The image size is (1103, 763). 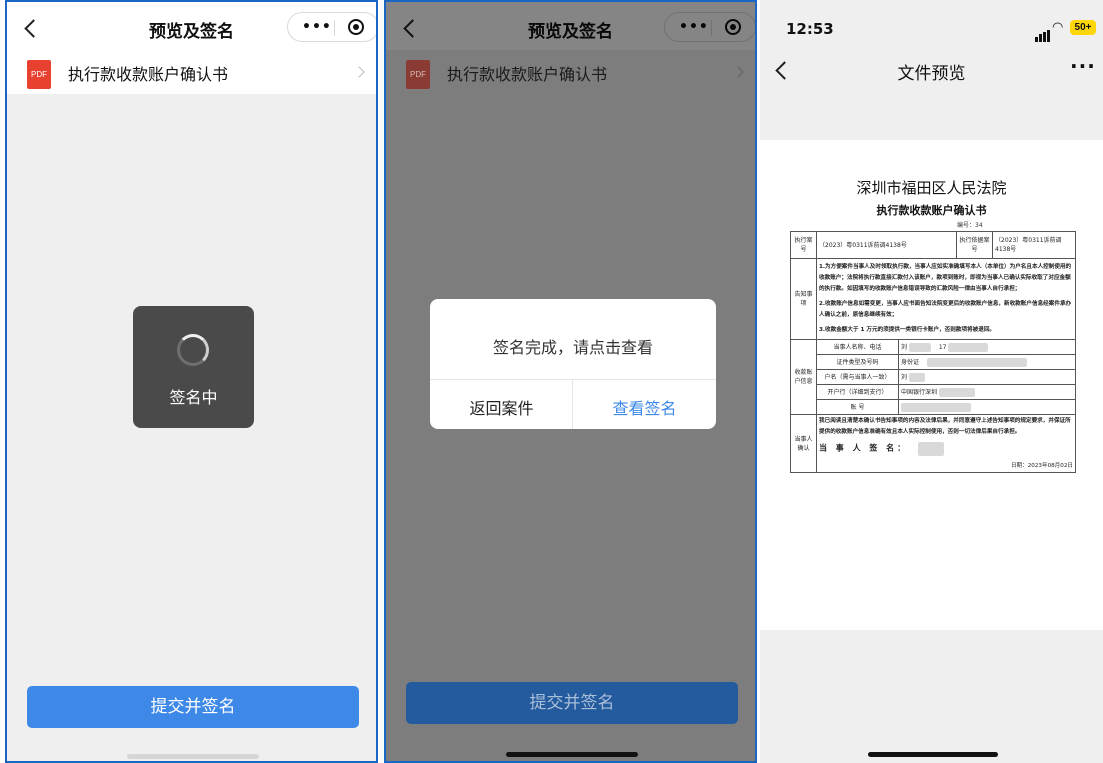 I want to click on dialog-message: 签名完成，请点击查看, so click(x=572, y=347).